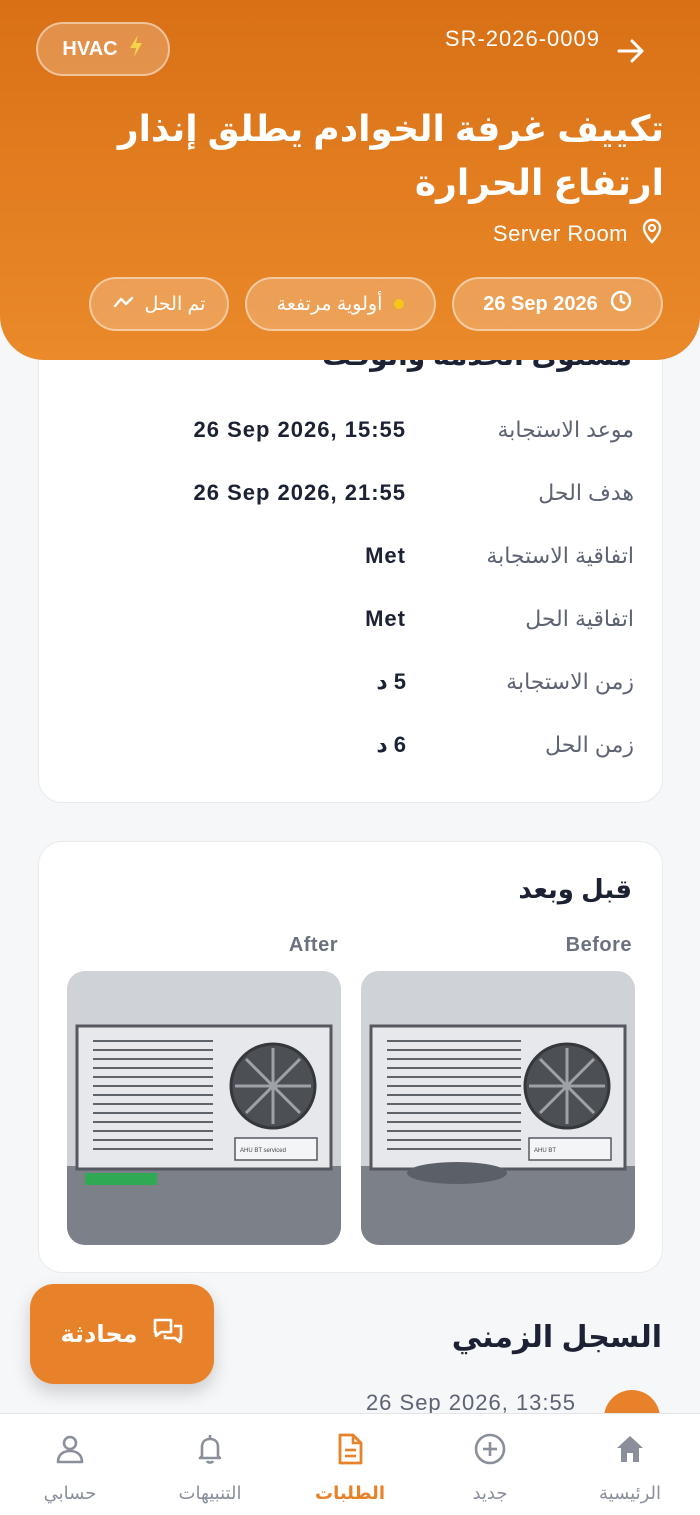 This screenshot has height=1515, width=700. Describe the element at coordinates (631, 51) in the screenshot. I see `back-arrow-icon` at that location.